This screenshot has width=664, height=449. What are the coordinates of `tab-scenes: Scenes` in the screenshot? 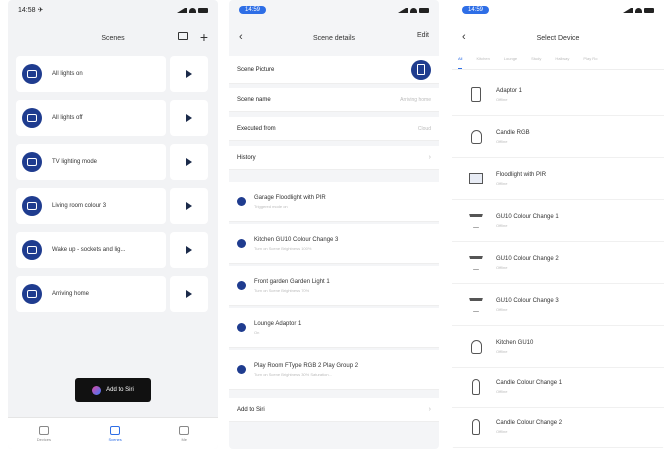 It's located at (115, 433).